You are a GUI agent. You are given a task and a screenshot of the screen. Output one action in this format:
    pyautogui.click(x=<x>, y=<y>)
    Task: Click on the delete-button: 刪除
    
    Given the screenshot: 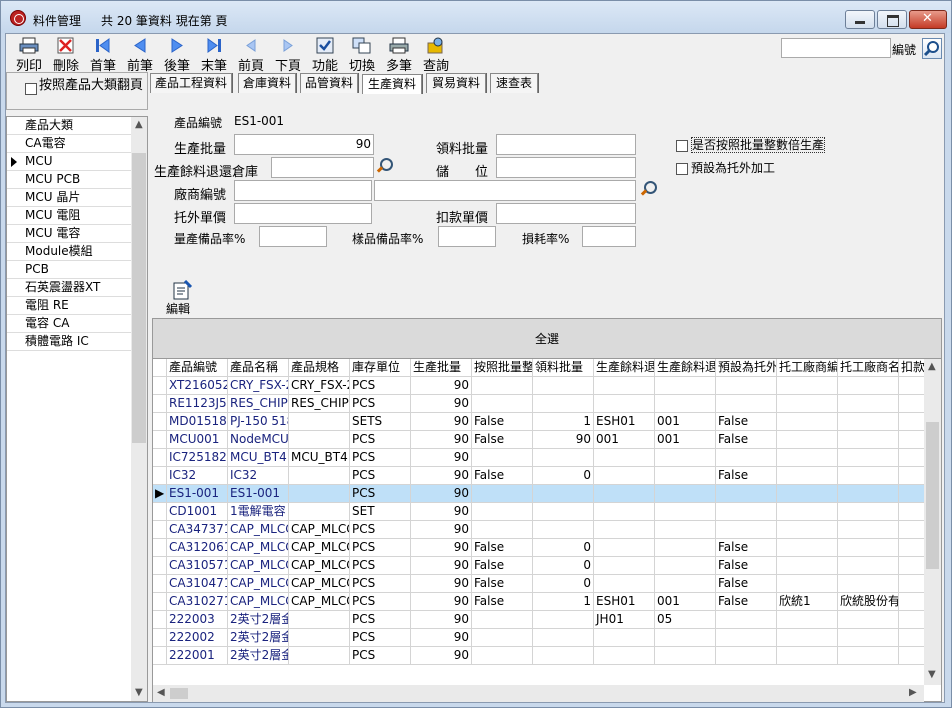 What is the action you would take?
    pyautogui.click(x=66, y=54)
    